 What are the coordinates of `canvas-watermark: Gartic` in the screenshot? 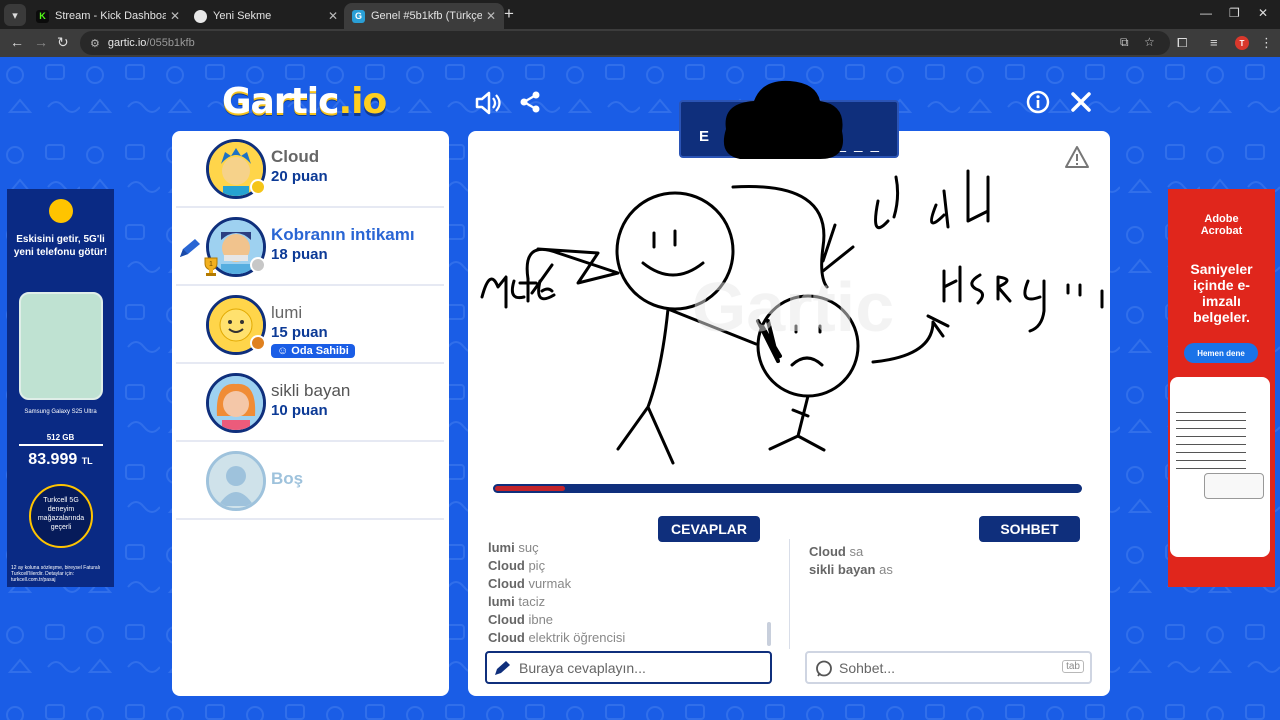 It's located at (793, 307).